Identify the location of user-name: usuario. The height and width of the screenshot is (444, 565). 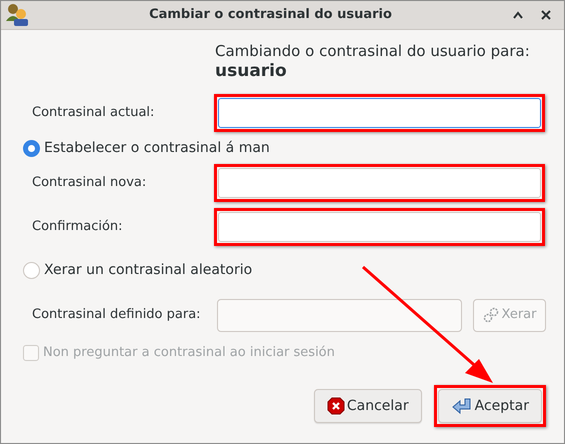
(251, 71).